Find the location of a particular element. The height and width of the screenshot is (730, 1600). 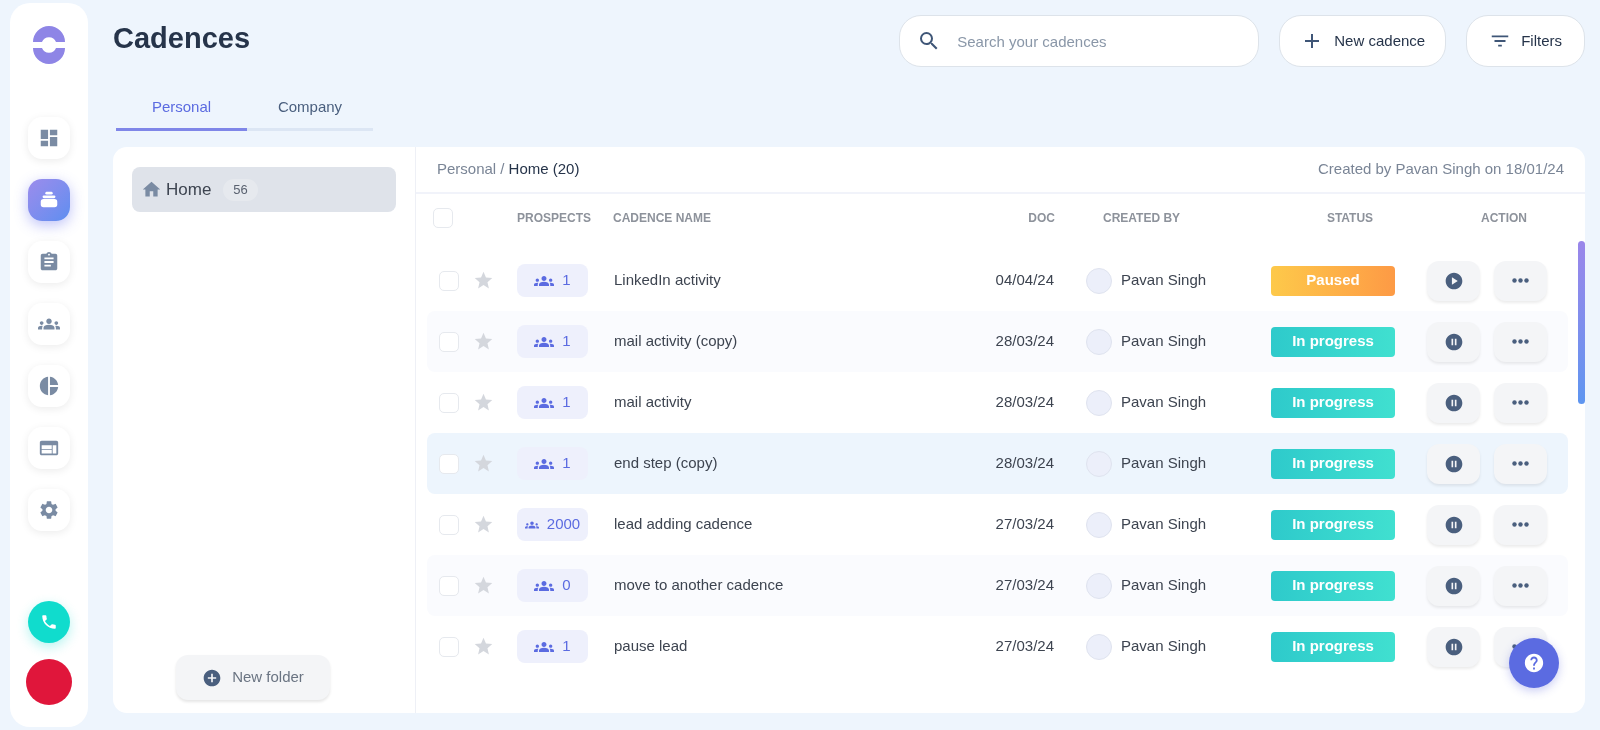

add-icon is located at coordinates (212, 677).